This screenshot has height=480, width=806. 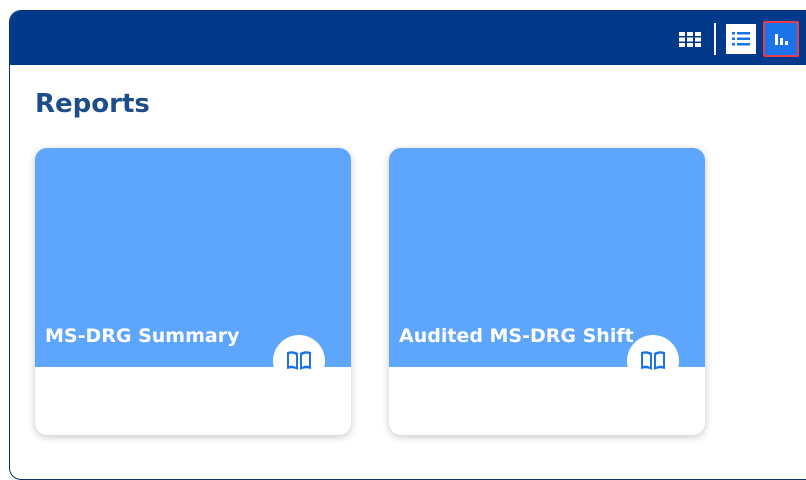 I want to click on bar-chart-icon, so click(x=781, y=39).